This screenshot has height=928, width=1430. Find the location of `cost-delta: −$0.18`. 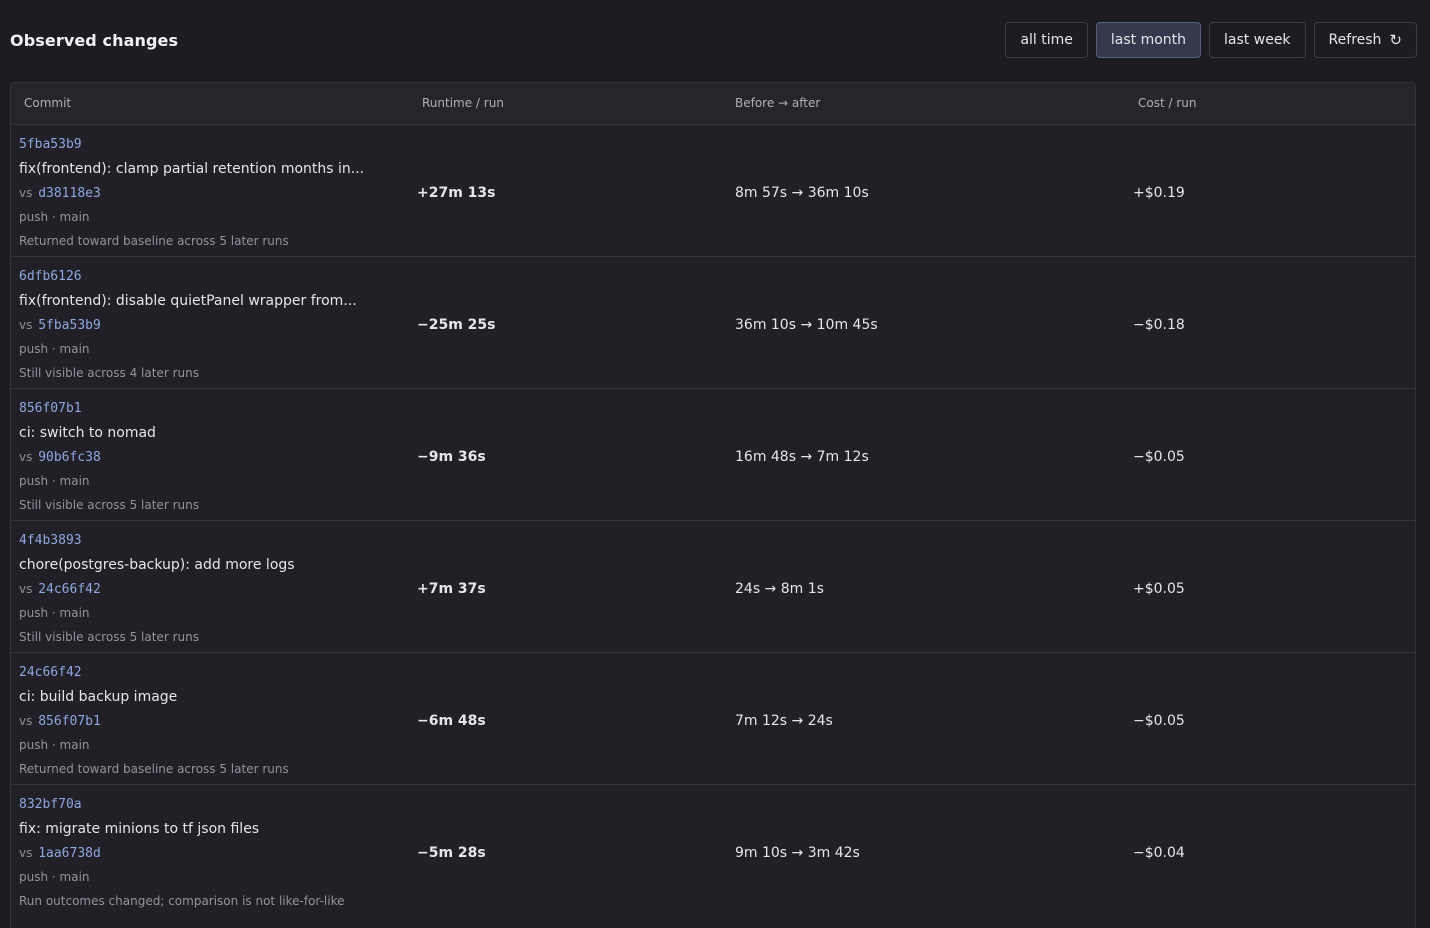

cost-delta: −$0.18 is located at coordinates (1159, 325).